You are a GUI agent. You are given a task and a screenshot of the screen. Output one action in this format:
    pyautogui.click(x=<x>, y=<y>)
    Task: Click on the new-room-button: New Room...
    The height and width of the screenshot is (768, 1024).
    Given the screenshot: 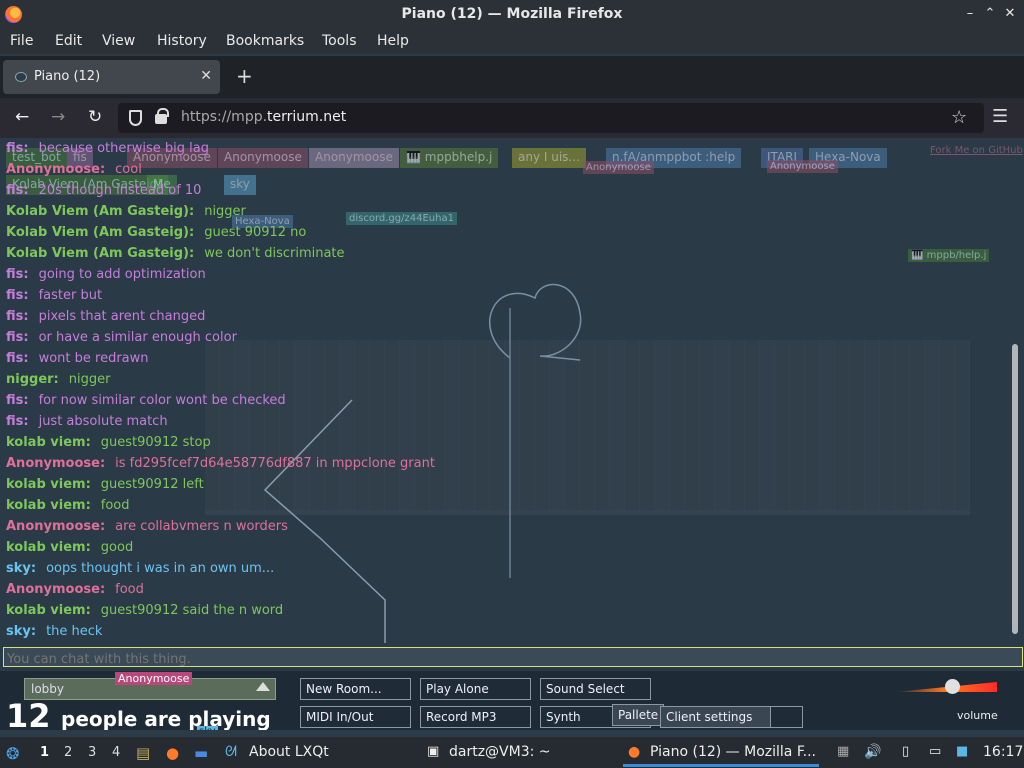 What is the action you would take?
    pyautogui.click(x=355, y=689)
    